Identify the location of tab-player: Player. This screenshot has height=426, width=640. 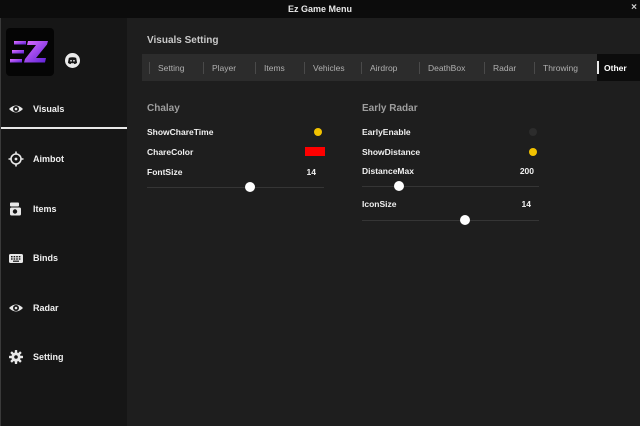
(219, 67).